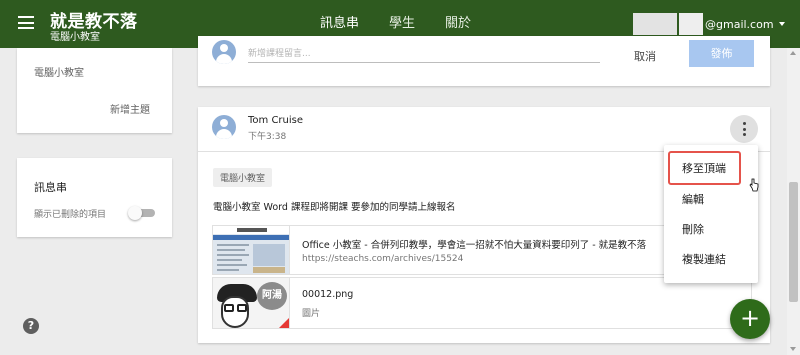 The width and height of the screenshot is (800, 355). I want to click on author-avatar, so click(224, 127).